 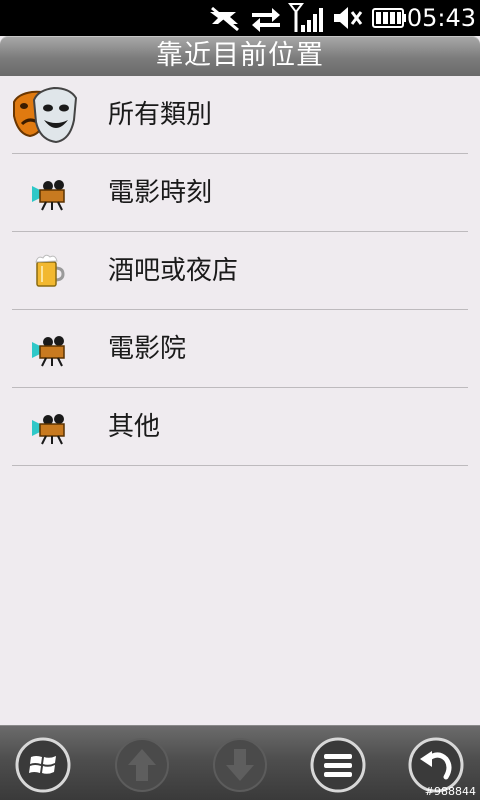 I want to click on bottom-toolbar: #988844, so click(x=240, y=762).